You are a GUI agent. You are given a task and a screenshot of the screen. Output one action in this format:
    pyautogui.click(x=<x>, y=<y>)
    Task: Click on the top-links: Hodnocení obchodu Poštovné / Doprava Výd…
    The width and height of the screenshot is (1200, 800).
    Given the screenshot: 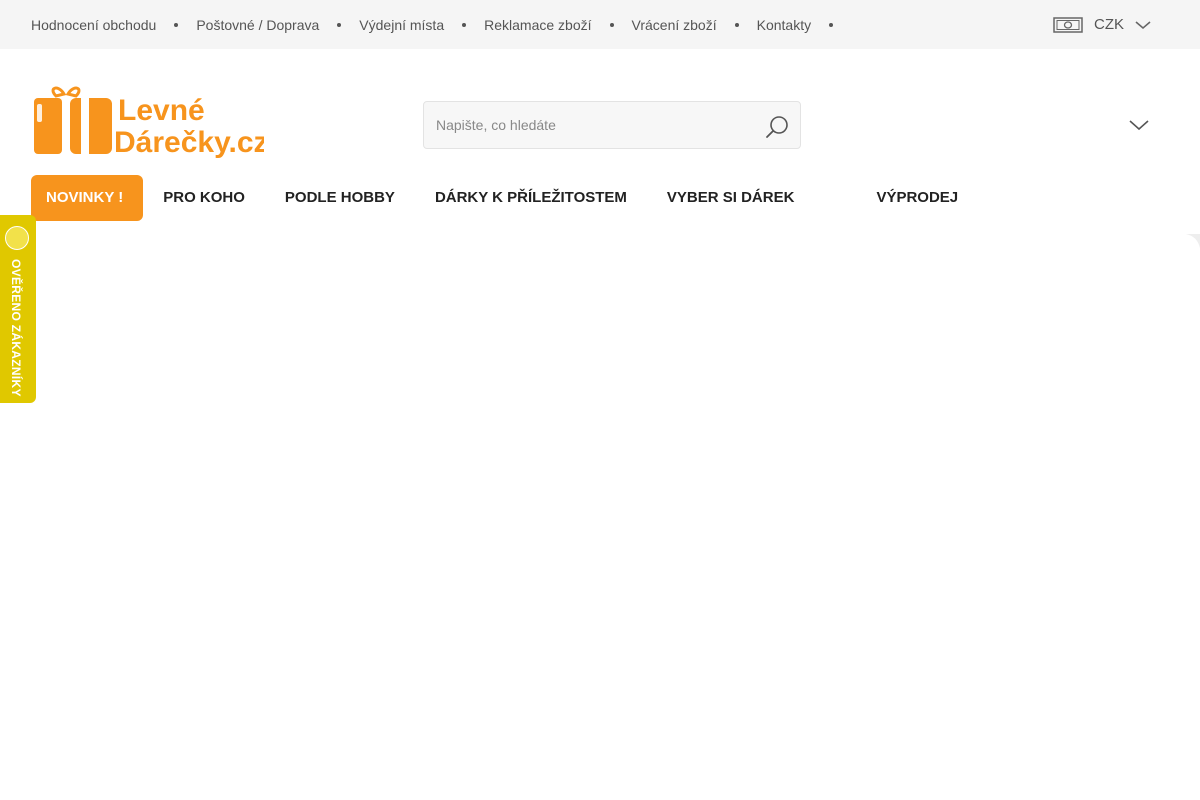 What is the action you would take?
    pyautogui.click(x=441, y=24)
    